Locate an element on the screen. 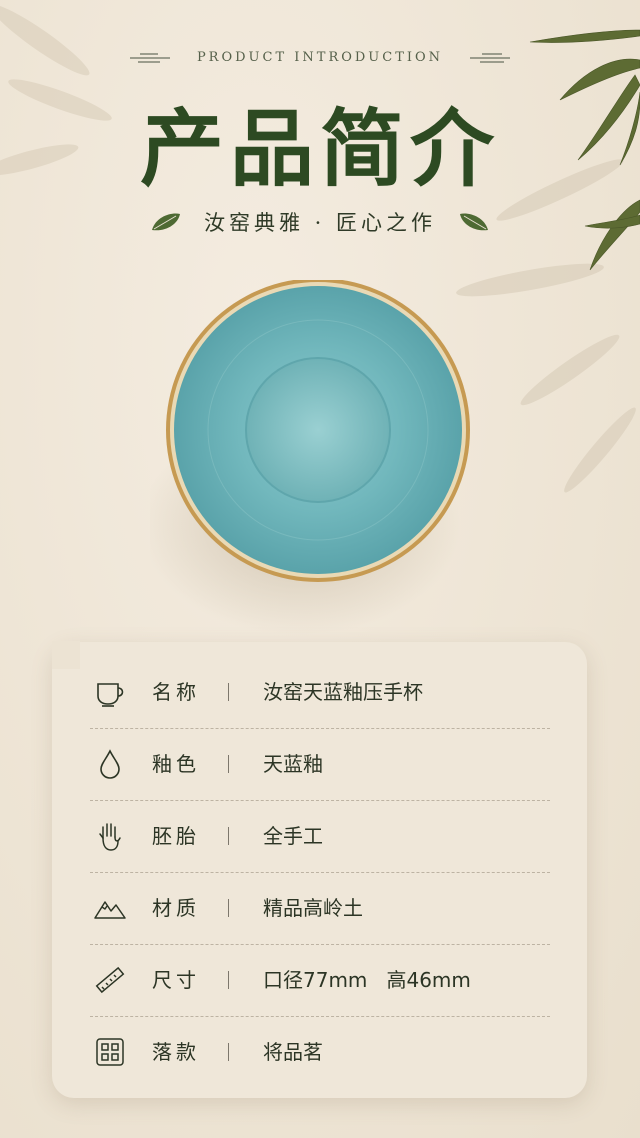 This screenshot has width=640, height=1138. spec-row-size: 尺寸 口径77mm 高46mm is located at coordinates (320, 980).